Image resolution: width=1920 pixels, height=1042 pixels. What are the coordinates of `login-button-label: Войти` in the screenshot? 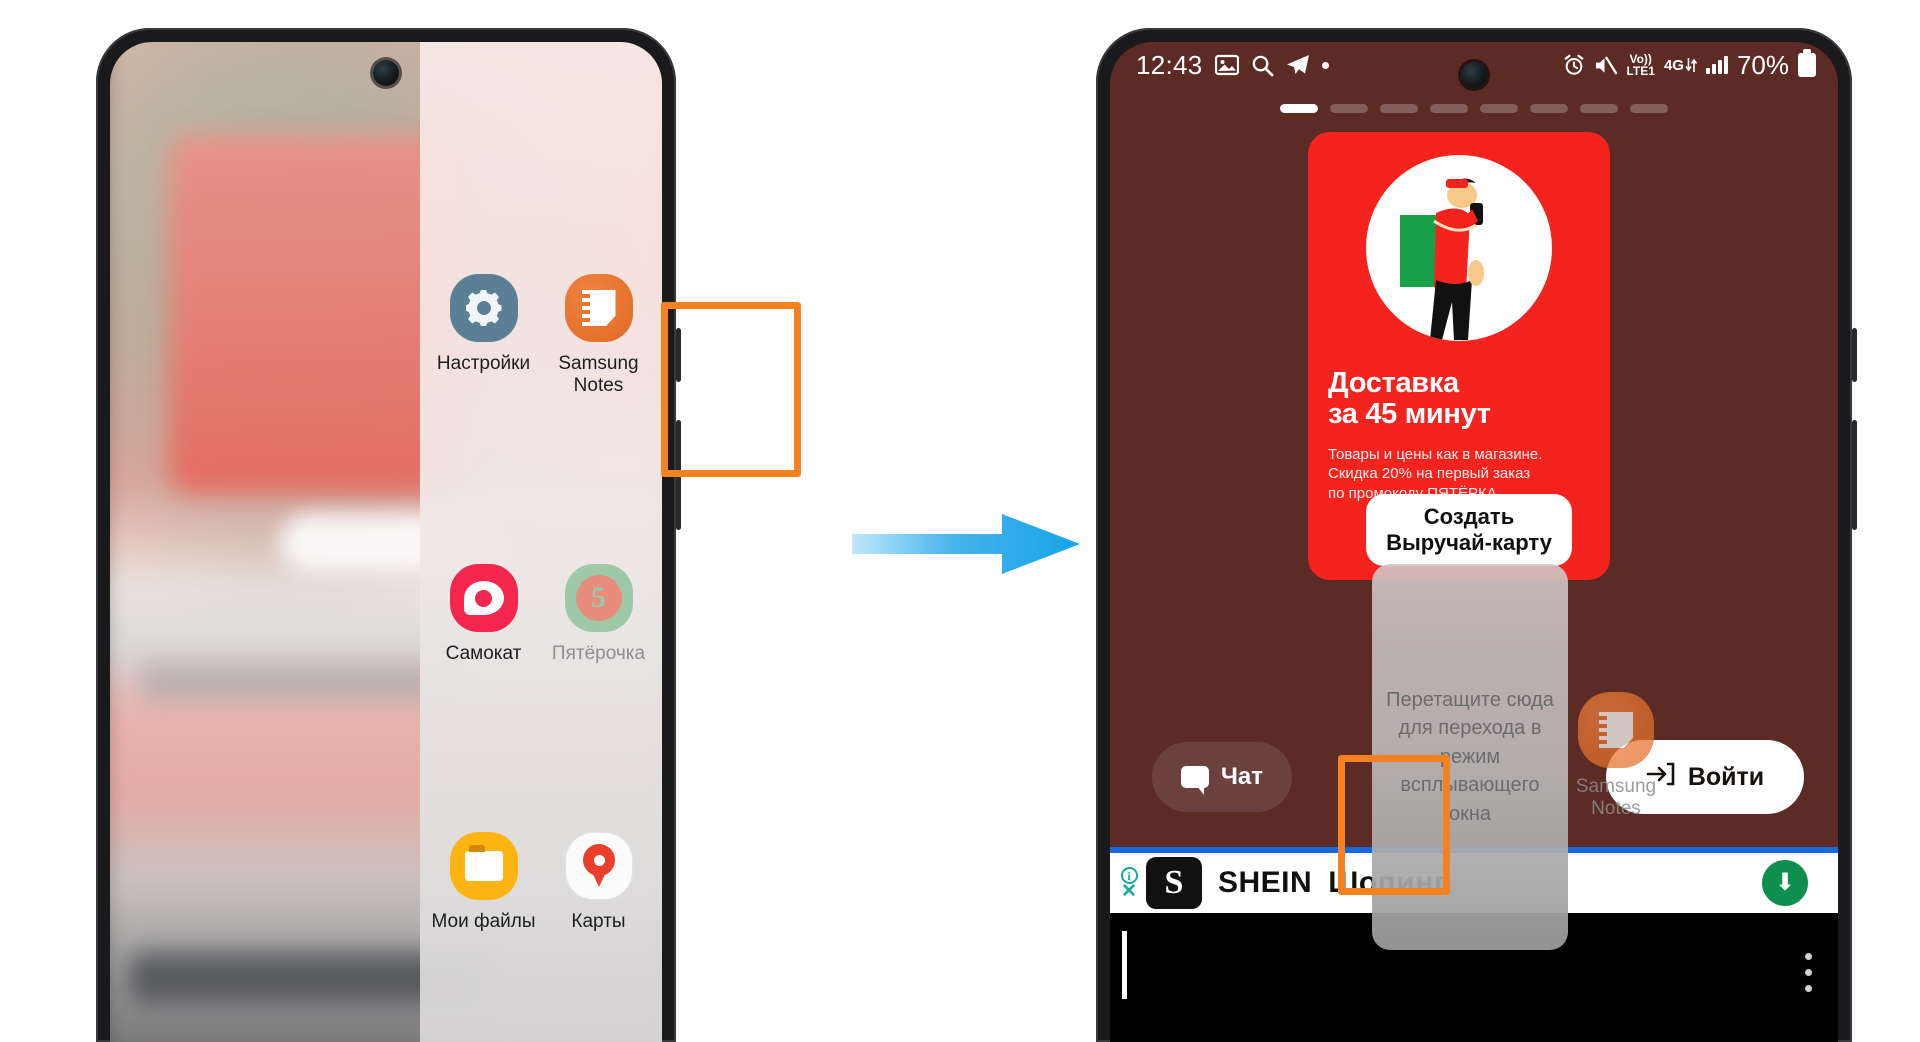 It's located at (1726, 776).